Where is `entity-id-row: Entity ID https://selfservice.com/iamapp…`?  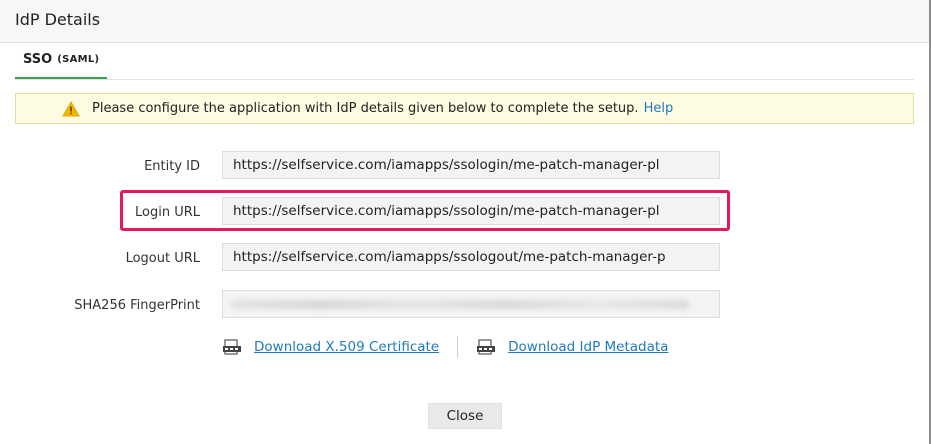
entity-id-row: Entity ID https://selfservice.com/iamapp… is located at coordinates (370, 166).